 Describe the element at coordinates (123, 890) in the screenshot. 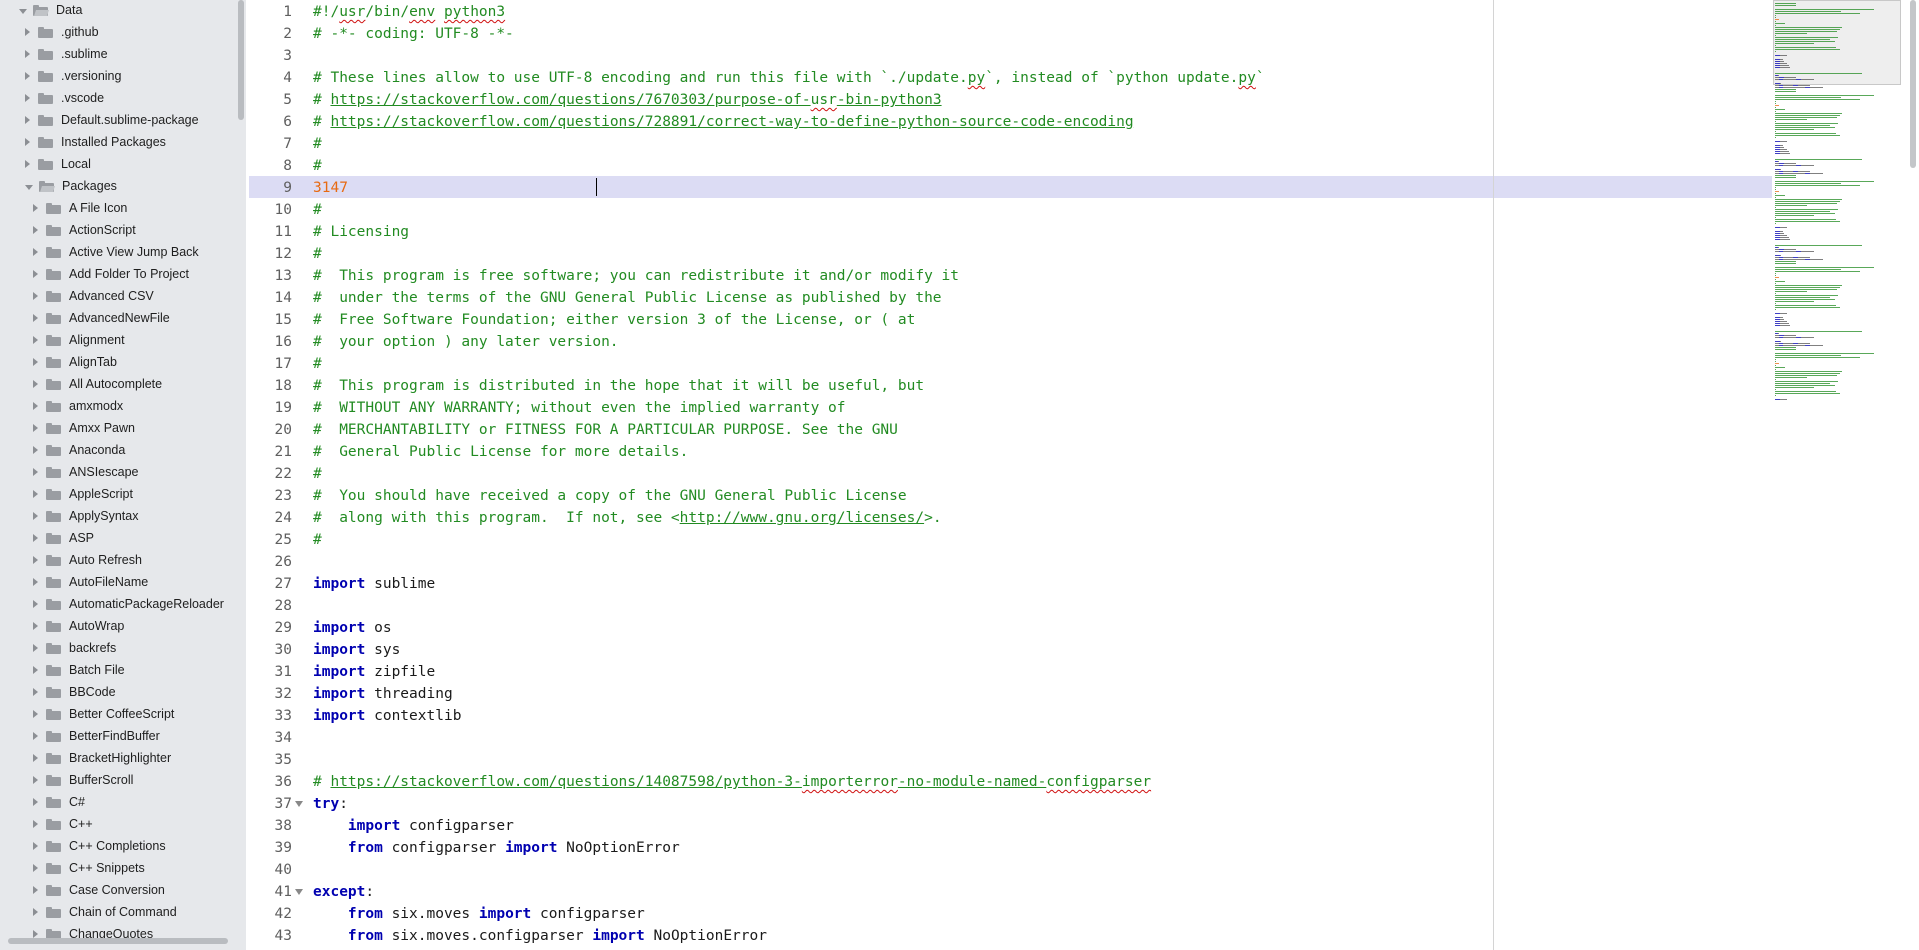

I see `tree-item-case-conversion: Case Conversion` at that location.